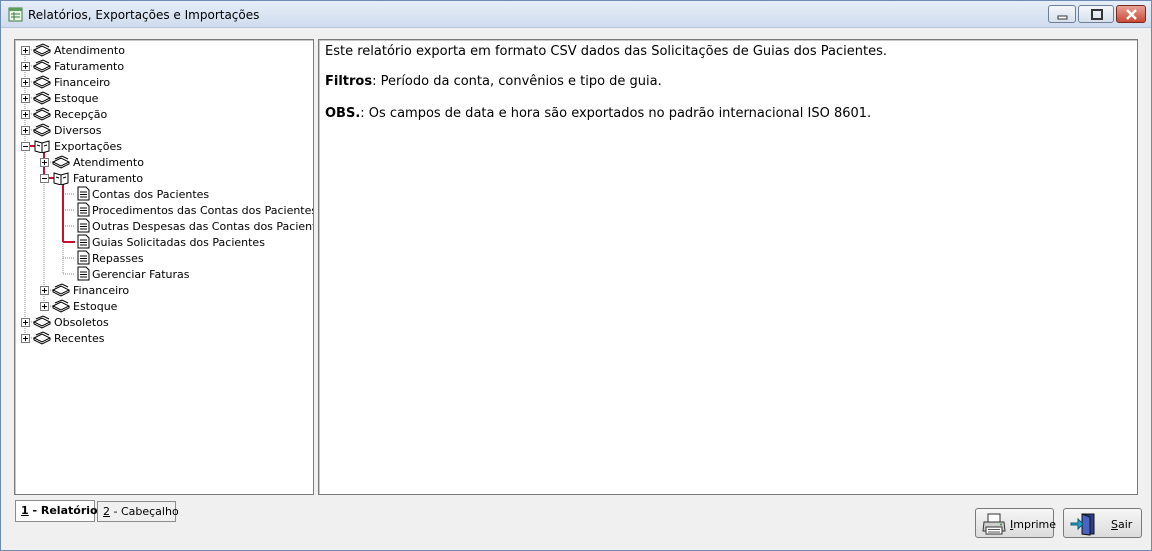  I want to click on minimize-icon, so click(1062, 17).